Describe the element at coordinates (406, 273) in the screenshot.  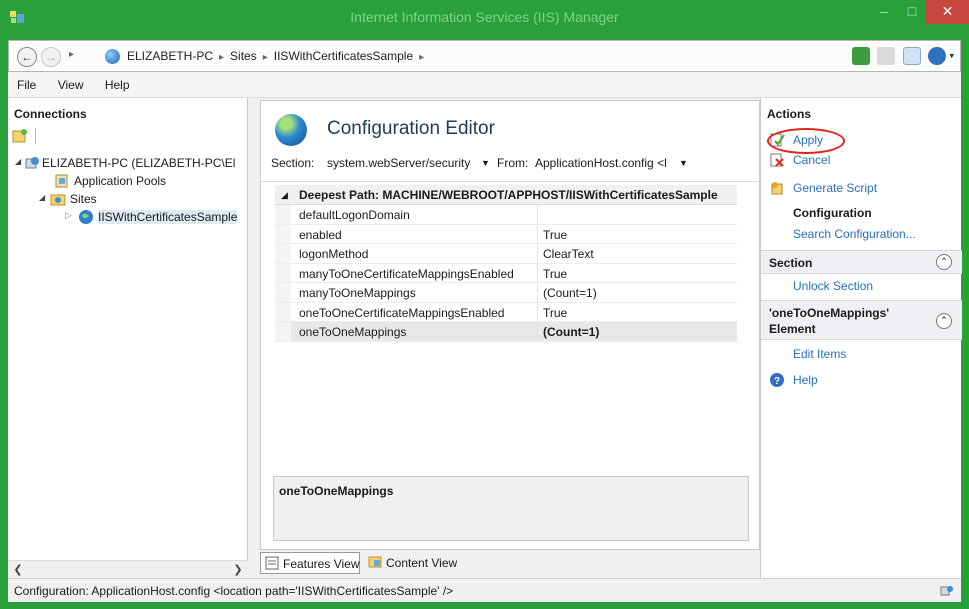
I see `property-name: manyToOneCertificateMappingsEnabled` at that location.